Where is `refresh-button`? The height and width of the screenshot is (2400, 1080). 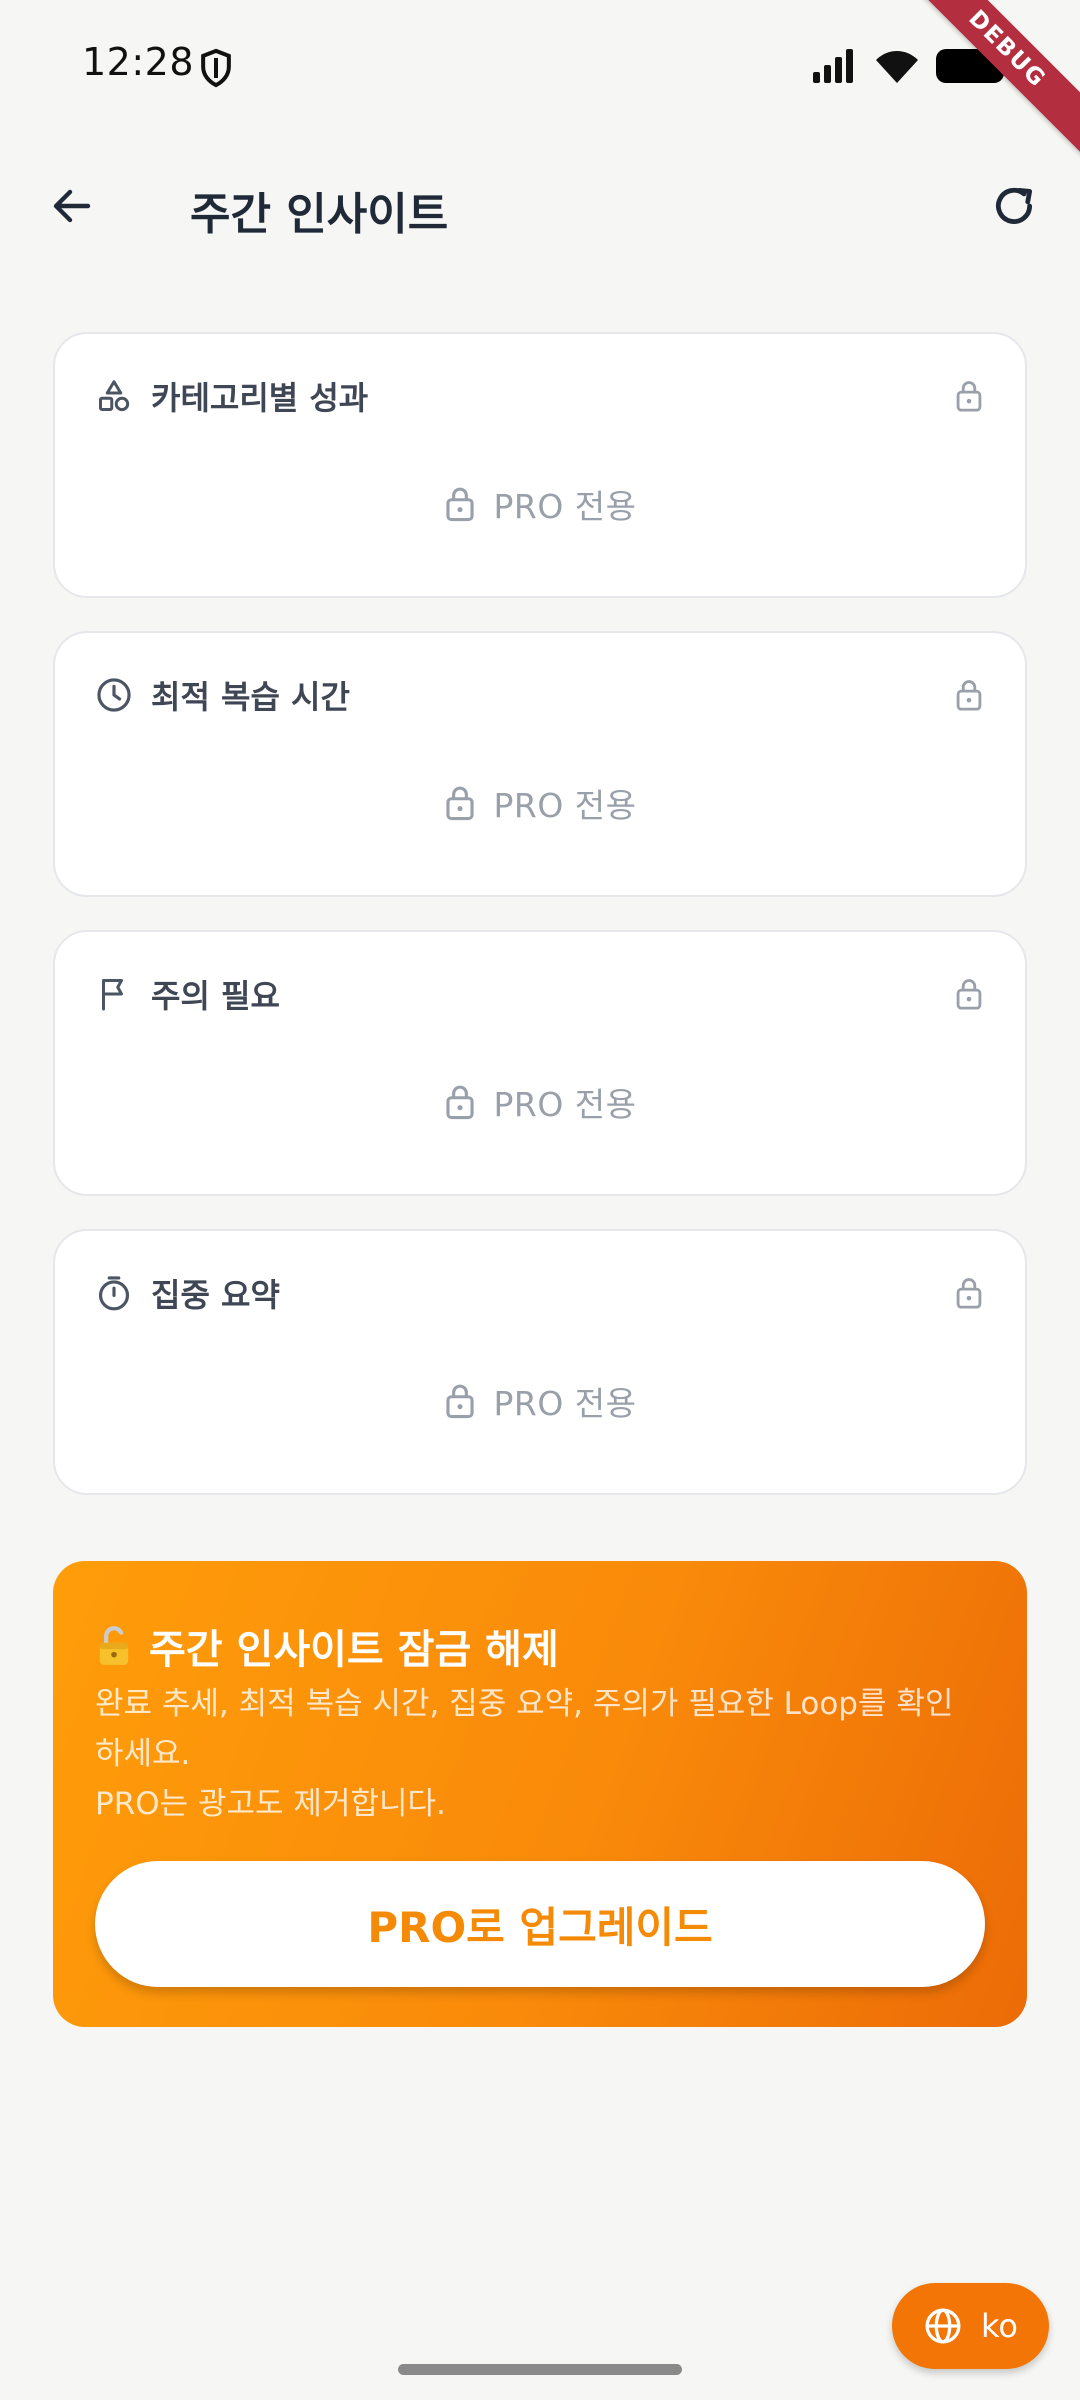 refresh-button is located at coordinates (1014, 206).